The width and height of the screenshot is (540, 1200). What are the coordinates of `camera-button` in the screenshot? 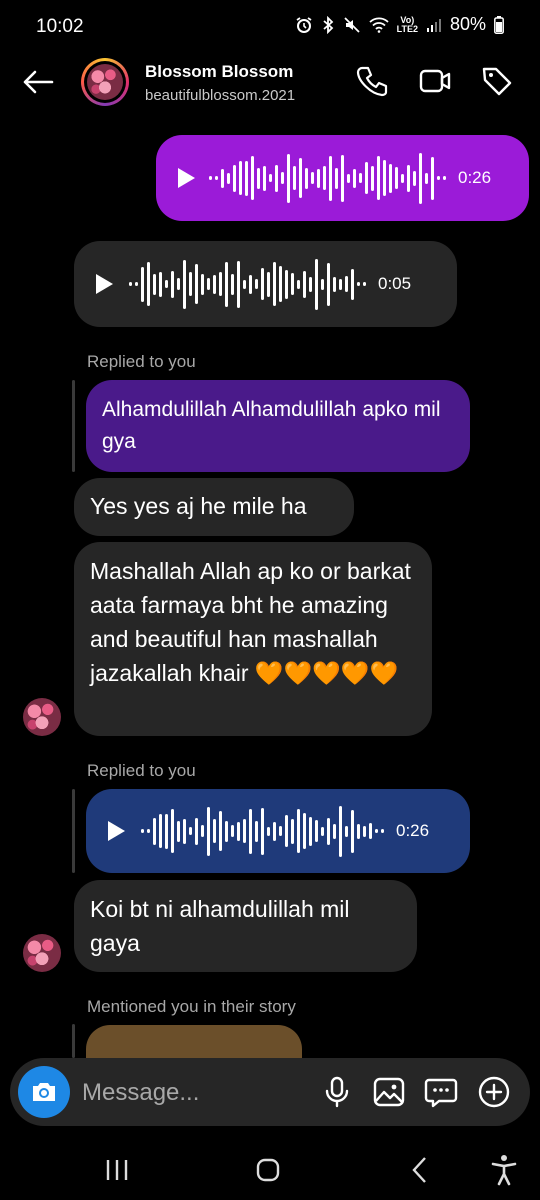 It's located at (44, 1092).